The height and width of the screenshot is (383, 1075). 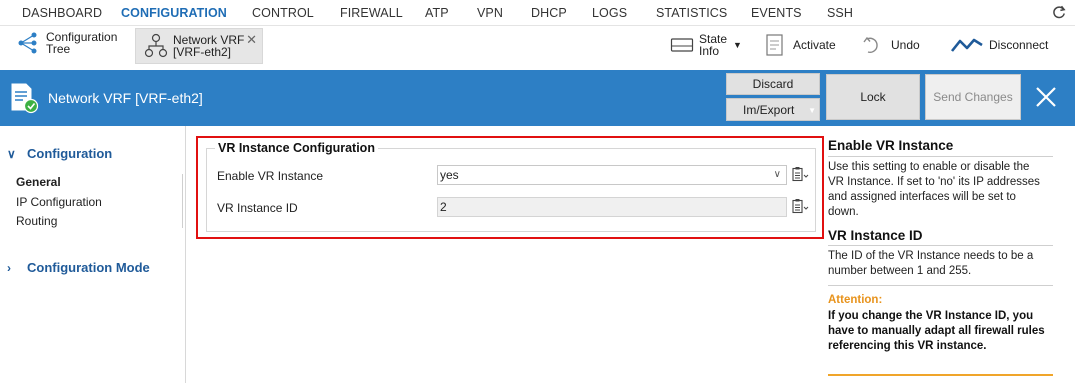 What do you see at coordinates (709, 51) in the screenshot?
I see `state-info-label-2: Info` at bounding box center [709, 51].